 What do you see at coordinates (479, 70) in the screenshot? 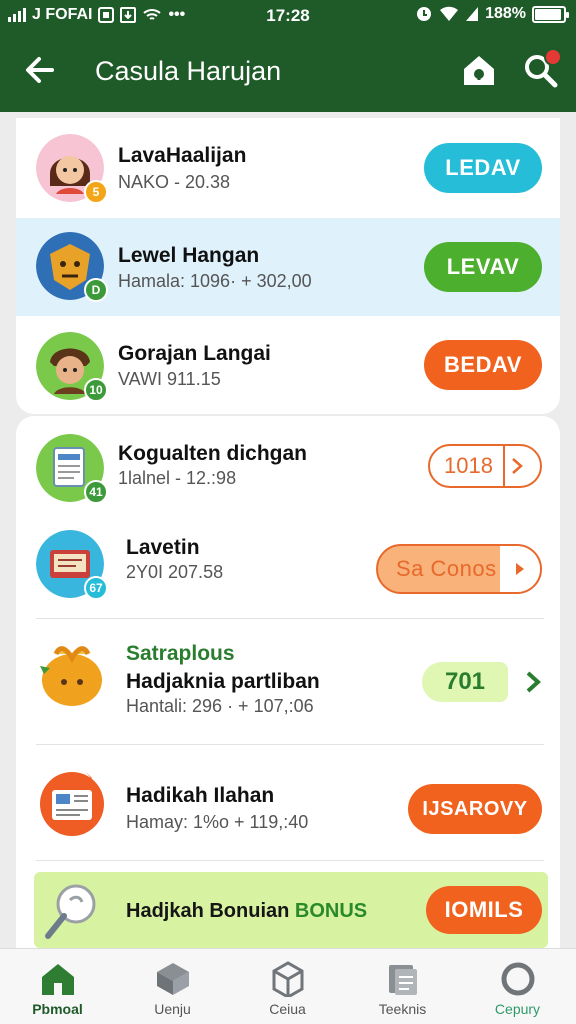
I see `home-lock-icon` at bounding box center [479, 70].